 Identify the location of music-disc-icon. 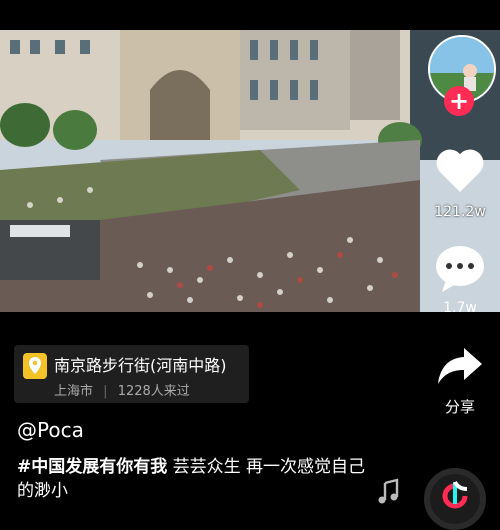
(455, 499).